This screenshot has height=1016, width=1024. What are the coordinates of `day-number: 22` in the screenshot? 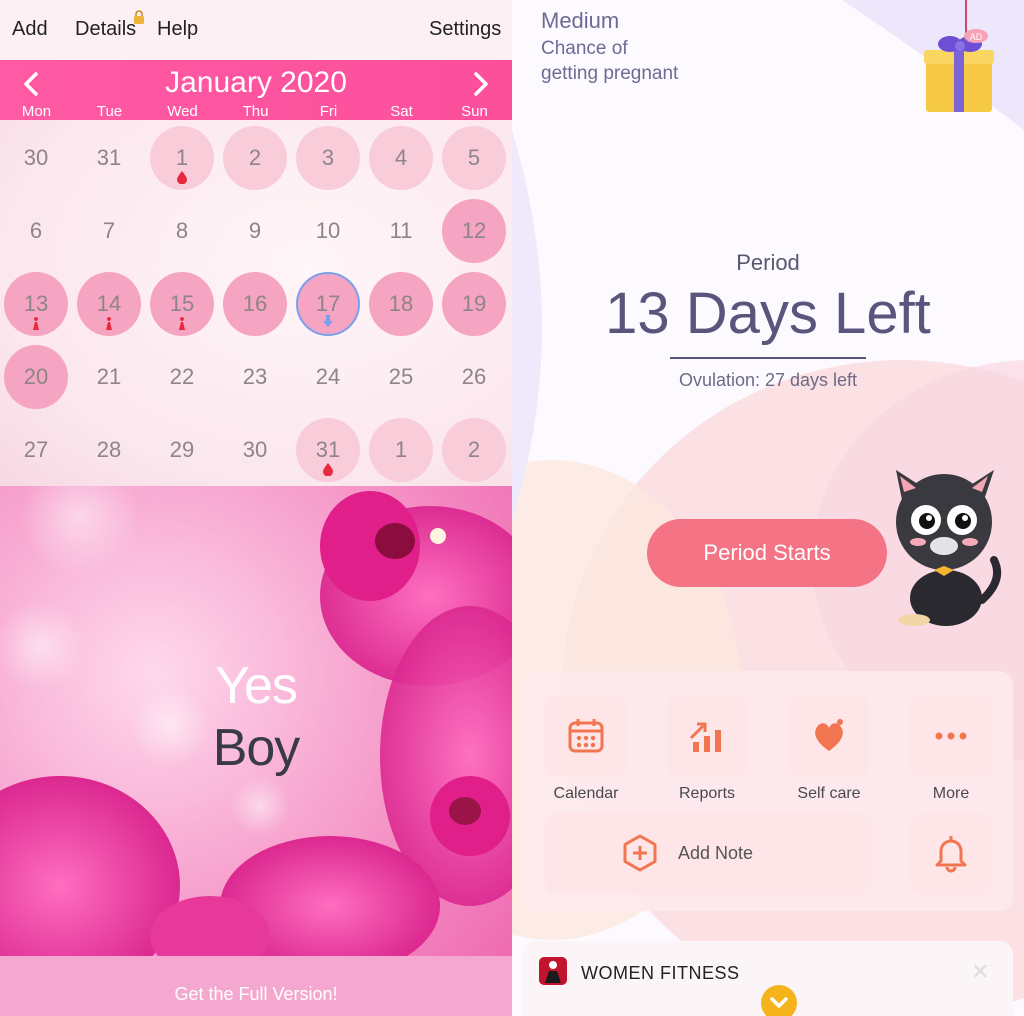 It's located at (182, 376).